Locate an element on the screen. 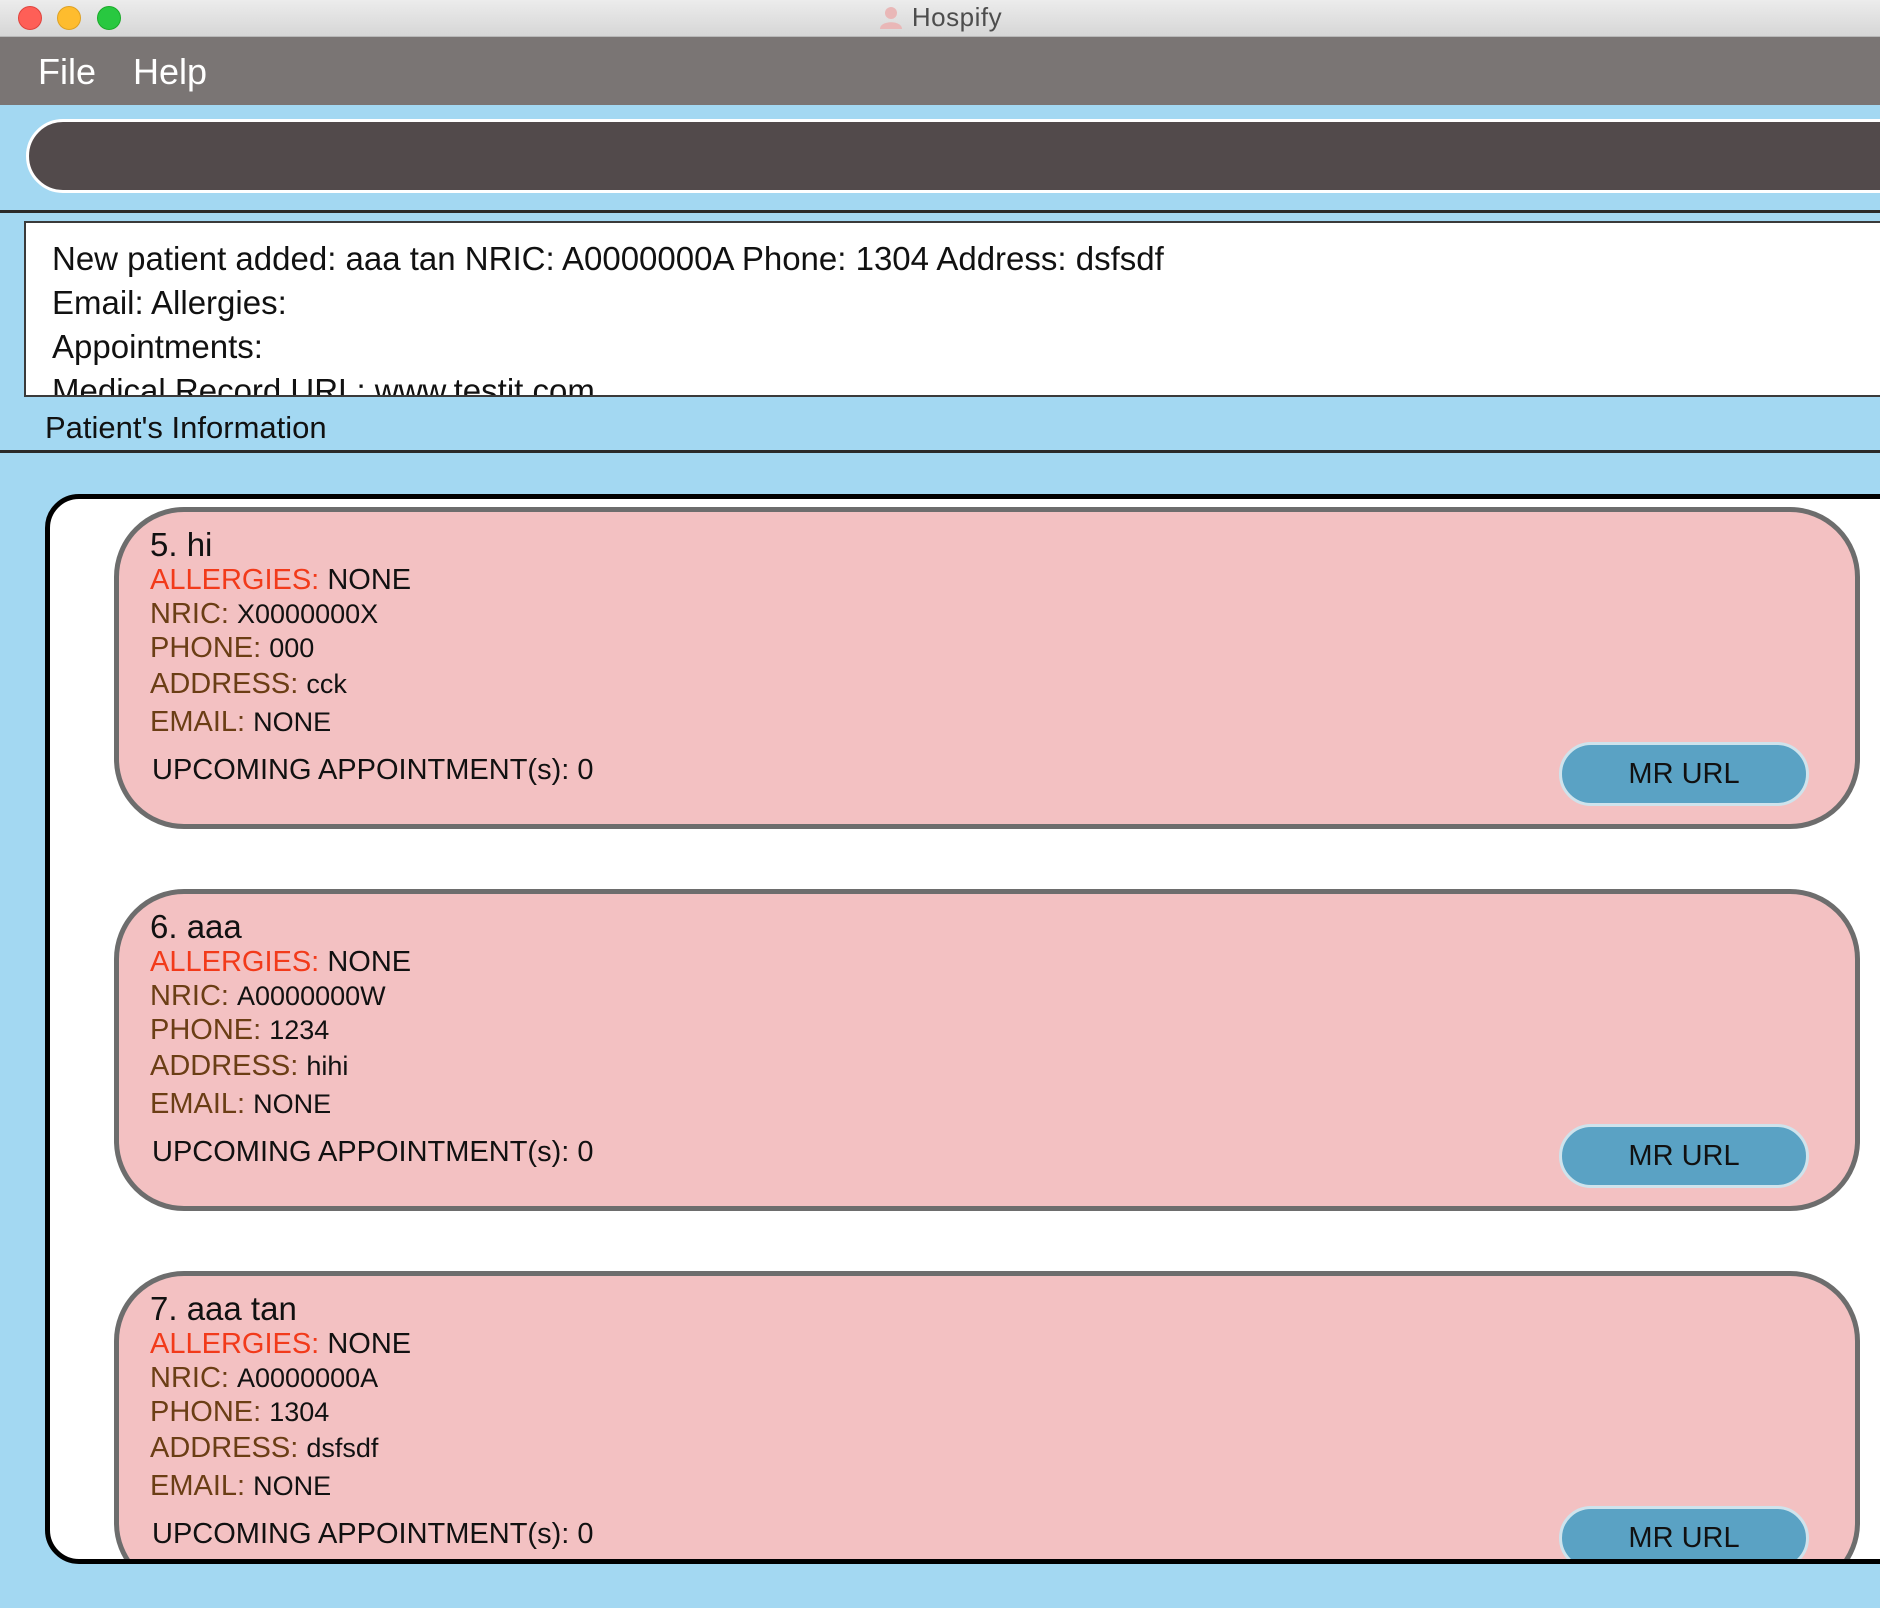 This screenshot has width=1880, height=1608. result-line: Email: Allergies: is located at coordinates (169, 302).